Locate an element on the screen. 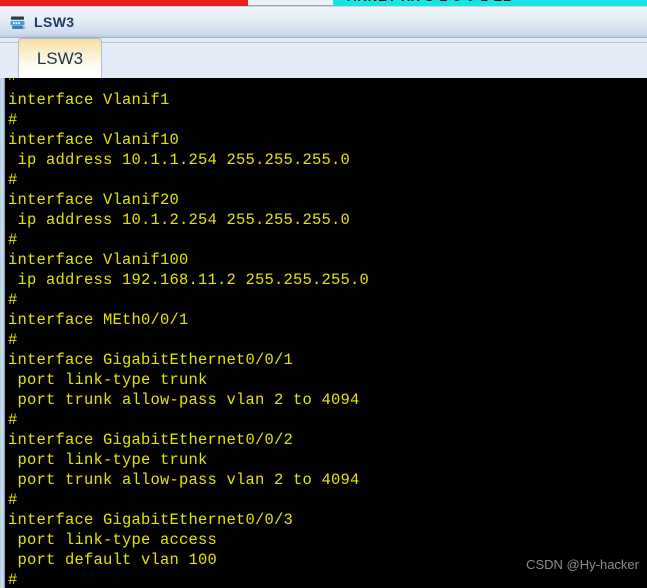 This screenshot has height=588, width=647. terminal-line: interface Vlanif10 is located at coordinates (94, 140).